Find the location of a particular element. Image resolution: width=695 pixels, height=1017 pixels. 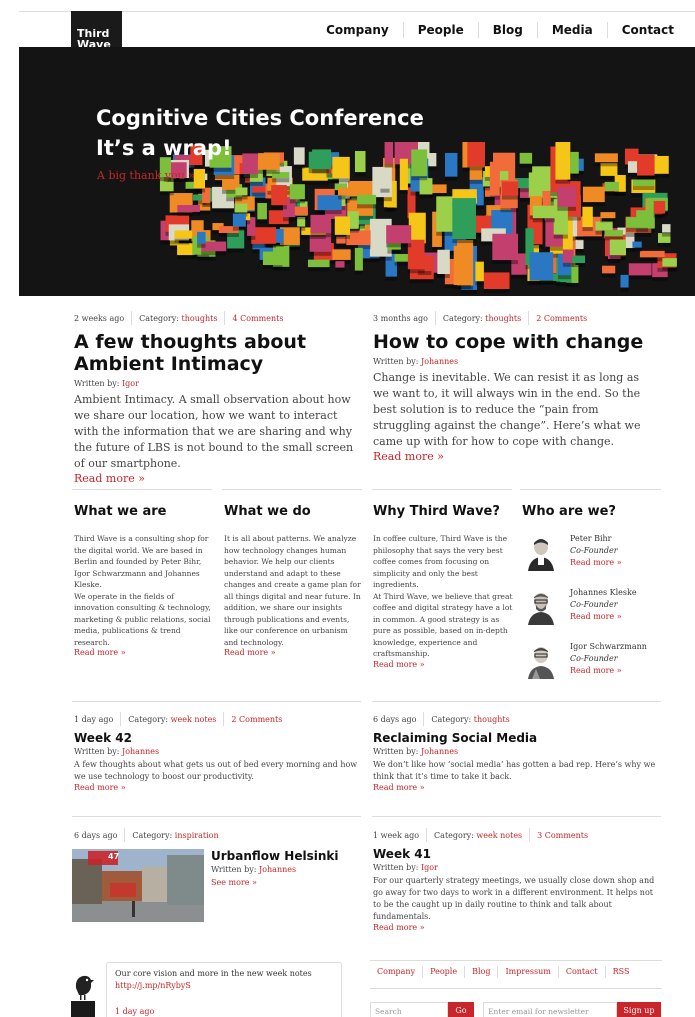

column-title: Why Third Wave? is located at coordinates (436, 511).